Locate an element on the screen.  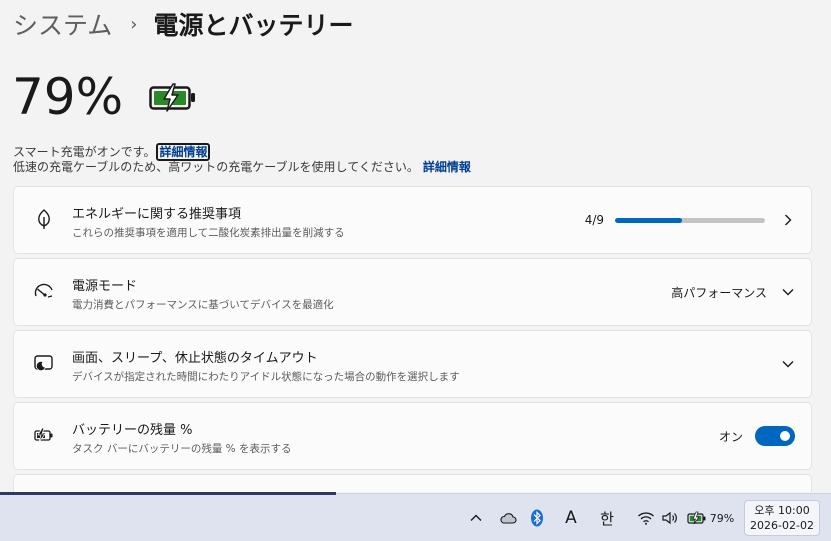
chevron-right-icon is located at coordinates (788, 220).